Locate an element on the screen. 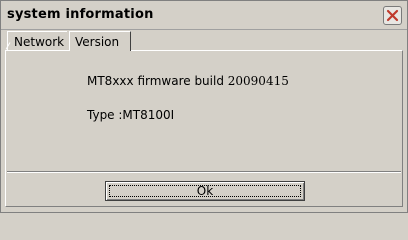 The height and width of the screenshot is (240, 408). close-button is located at coordinates (392, 15).